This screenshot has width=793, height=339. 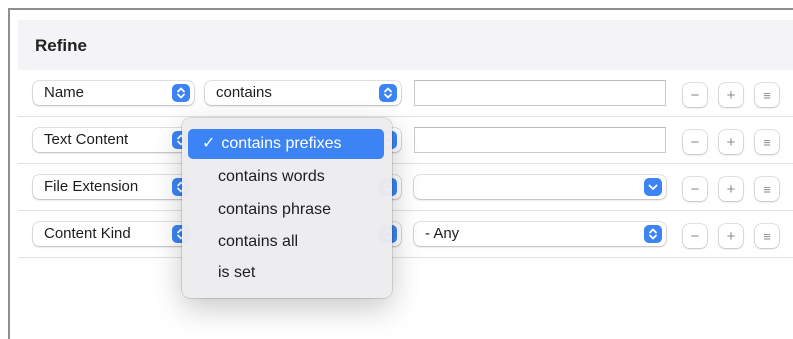 I want to click on criteria-row-content-kind: Content Kind - Any − + ≡, so click(x=405, y=234).